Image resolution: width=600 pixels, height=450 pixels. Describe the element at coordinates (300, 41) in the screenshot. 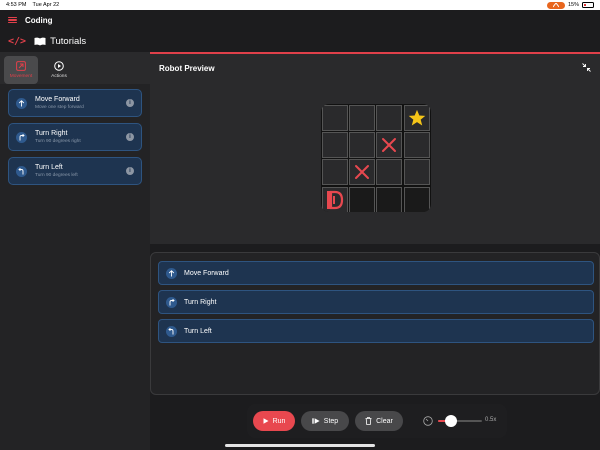

I see `header-row: </> Tutorials` at that location.